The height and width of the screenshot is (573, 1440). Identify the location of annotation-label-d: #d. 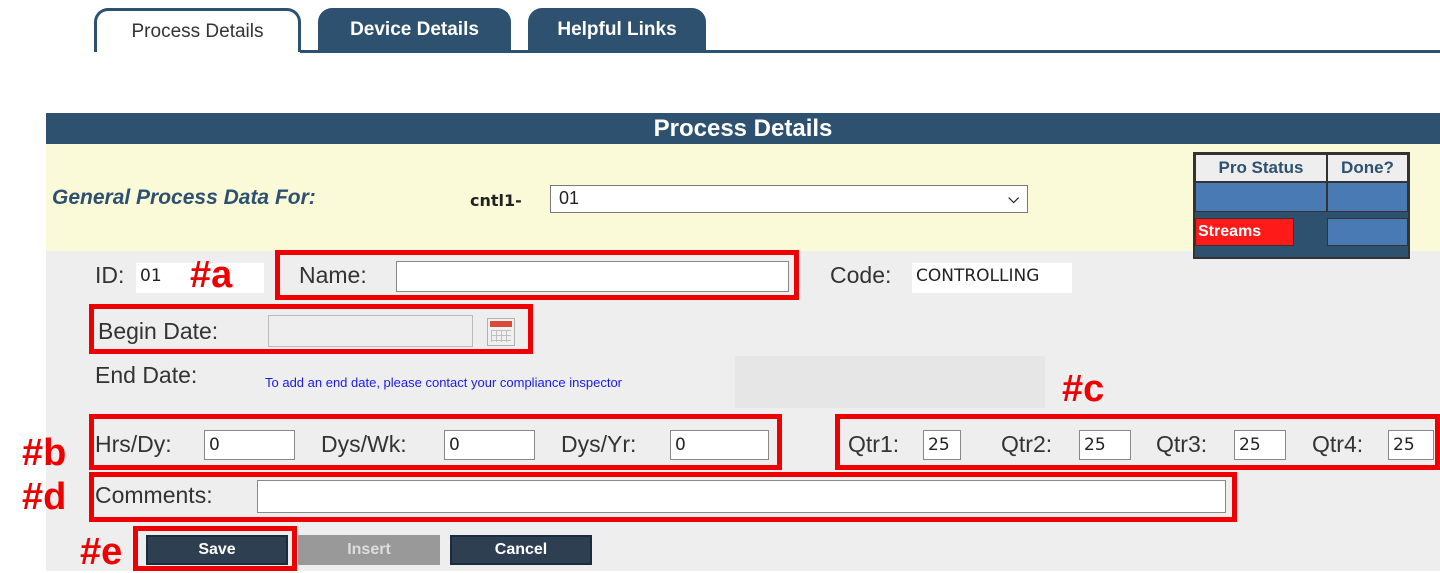
(44, 497).